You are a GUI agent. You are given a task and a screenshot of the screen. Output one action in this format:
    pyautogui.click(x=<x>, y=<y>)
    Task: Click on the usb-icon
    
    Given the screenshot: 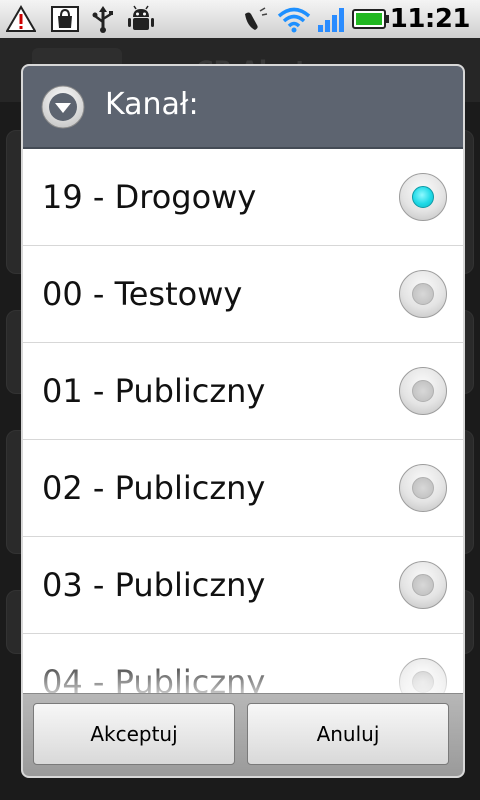 What is the action you would take?
    pyautogui.click(x=102, y=19)
    